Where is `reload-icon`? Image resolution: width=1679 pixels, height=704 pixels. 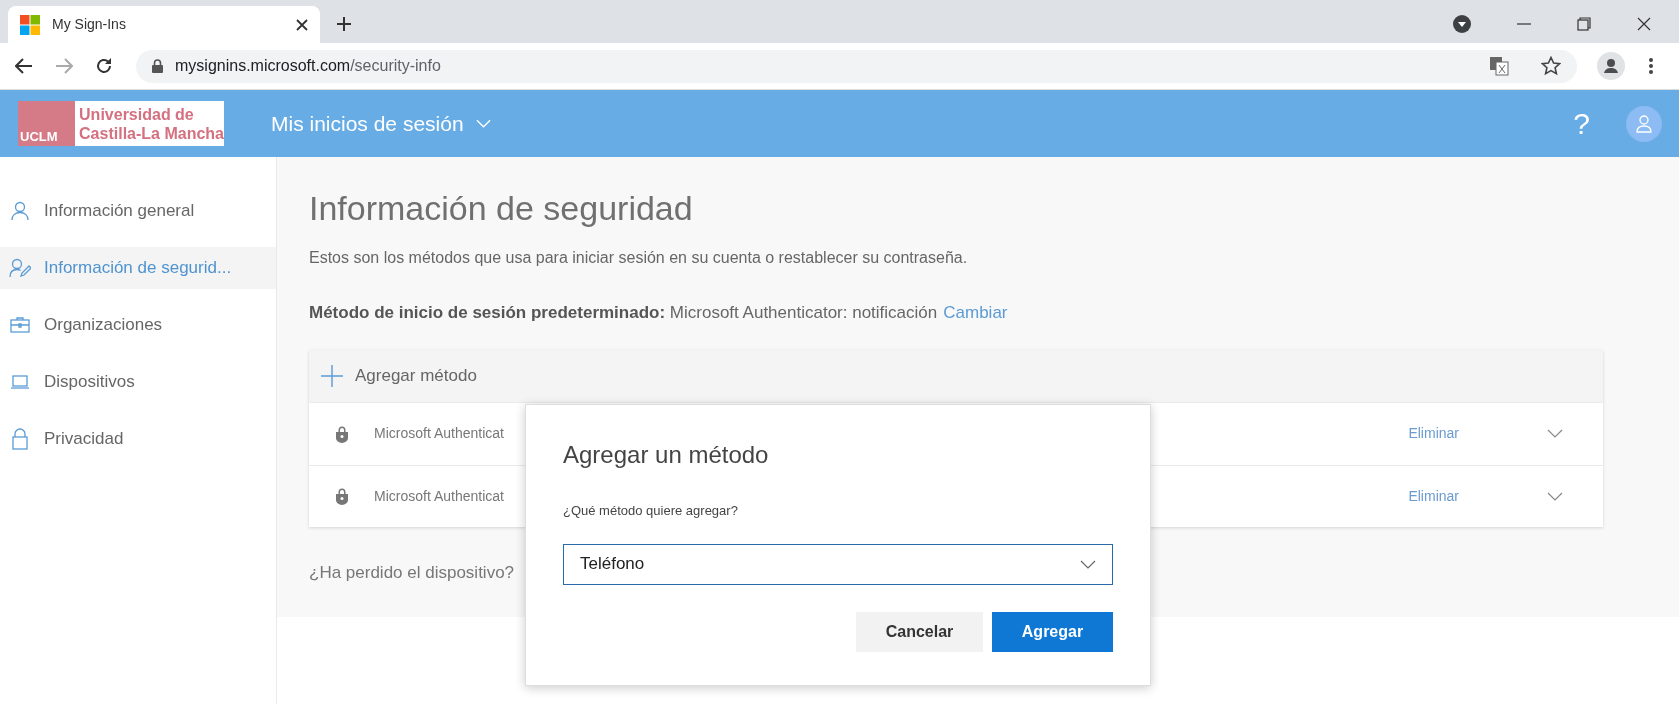 reload-icon is located at coordinates (104, 66).